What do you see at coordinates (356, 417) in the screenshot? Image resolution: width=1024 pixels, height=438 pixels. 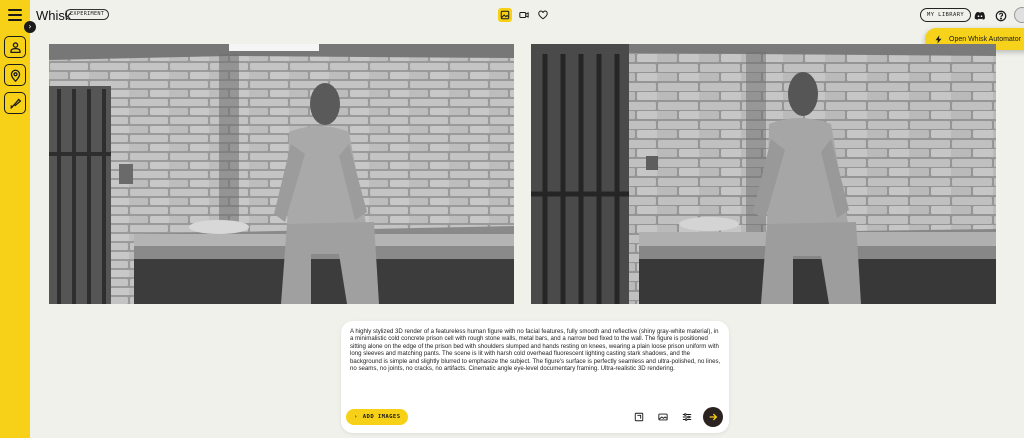 I see `chevron-right-icon: ›` at bounding box center [356, 417].